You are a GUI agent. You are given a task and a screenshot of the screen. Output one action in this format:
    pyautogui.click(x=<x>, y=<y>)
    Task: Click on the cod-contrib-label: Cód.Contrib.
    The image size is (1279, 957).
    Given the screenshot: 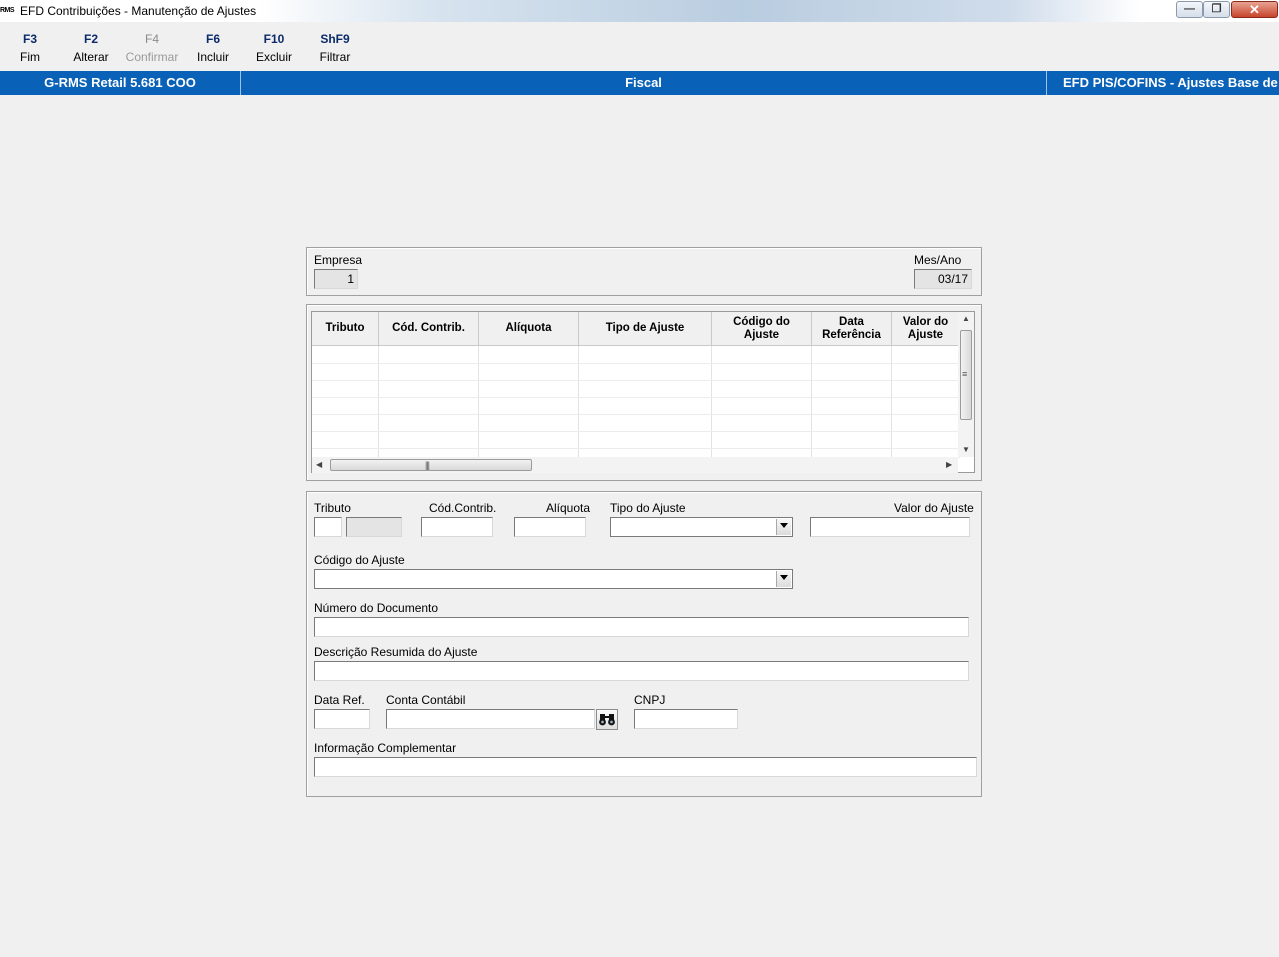 What is the action you would take?
    pyautogui.click(x=463, y=508)
    